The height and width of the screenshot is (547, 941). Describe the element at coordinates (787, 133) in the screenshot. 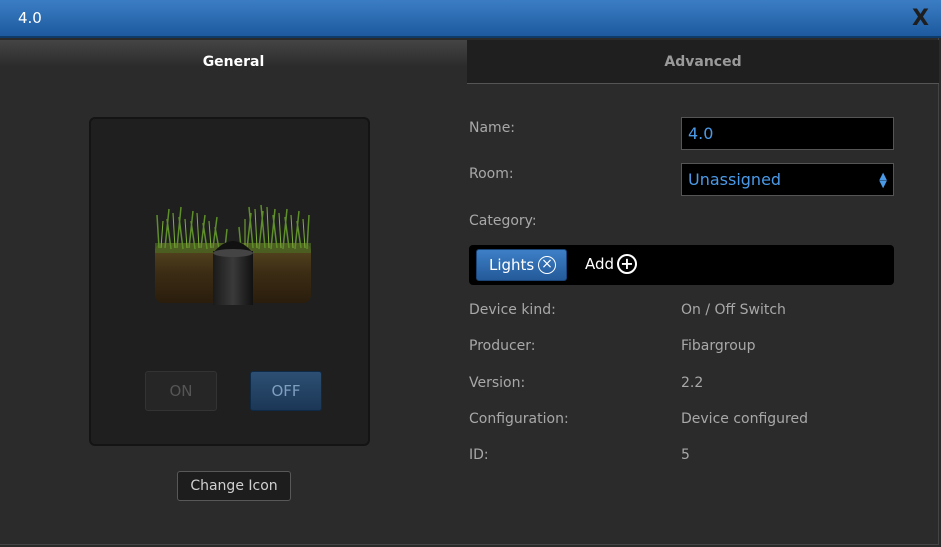

I see `name-input: 4.0` at that location.